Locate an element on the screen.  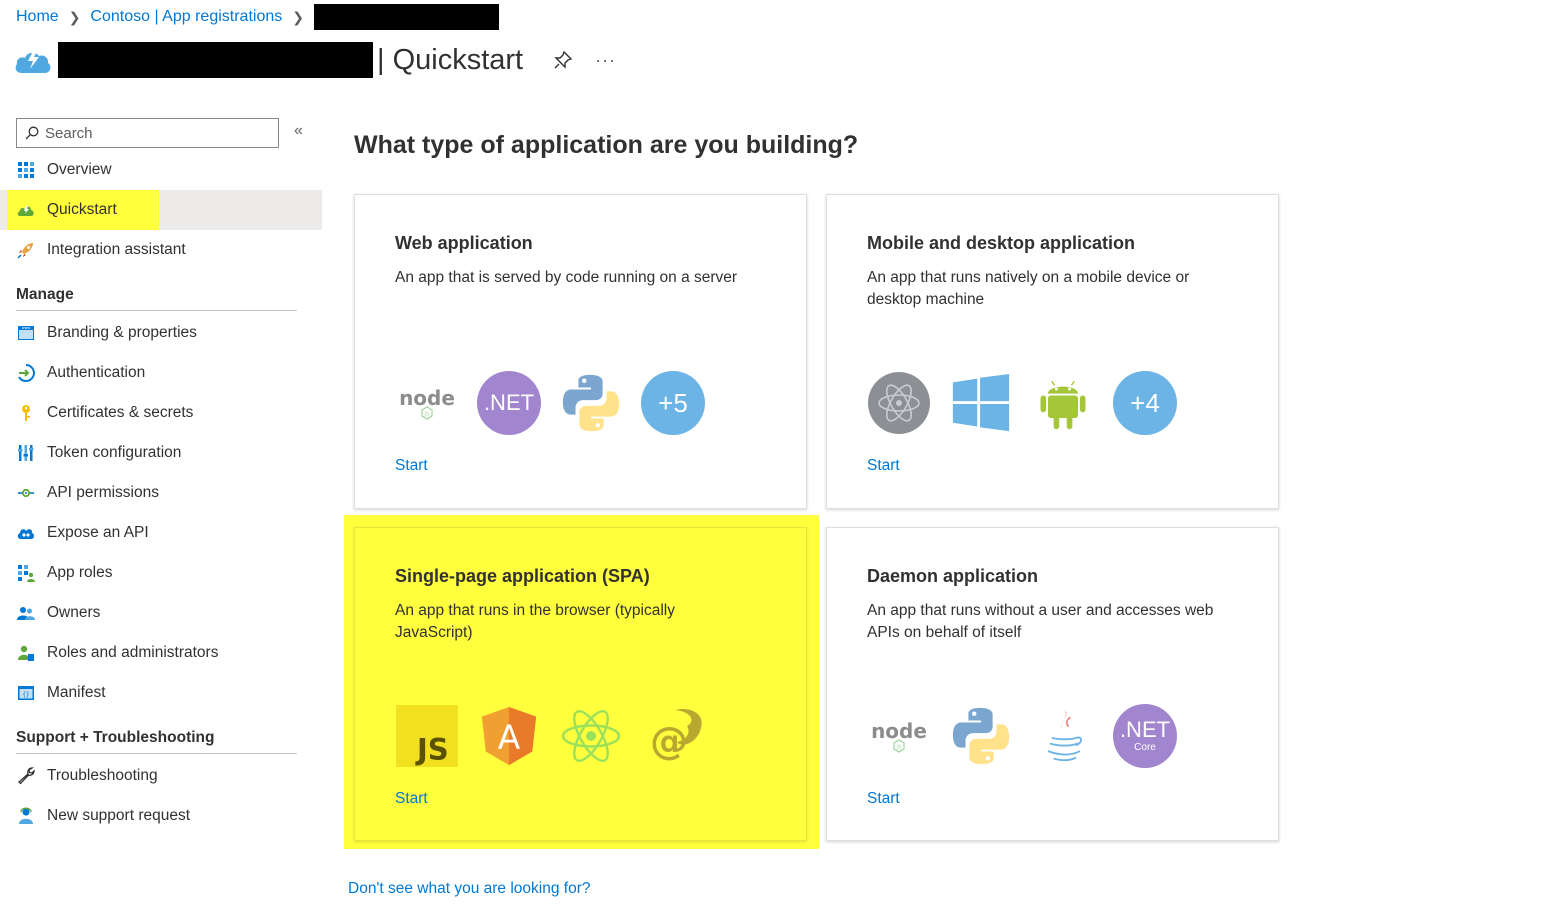
sidebar-item-app-roles: App roles is located at coordinates (161, 573).